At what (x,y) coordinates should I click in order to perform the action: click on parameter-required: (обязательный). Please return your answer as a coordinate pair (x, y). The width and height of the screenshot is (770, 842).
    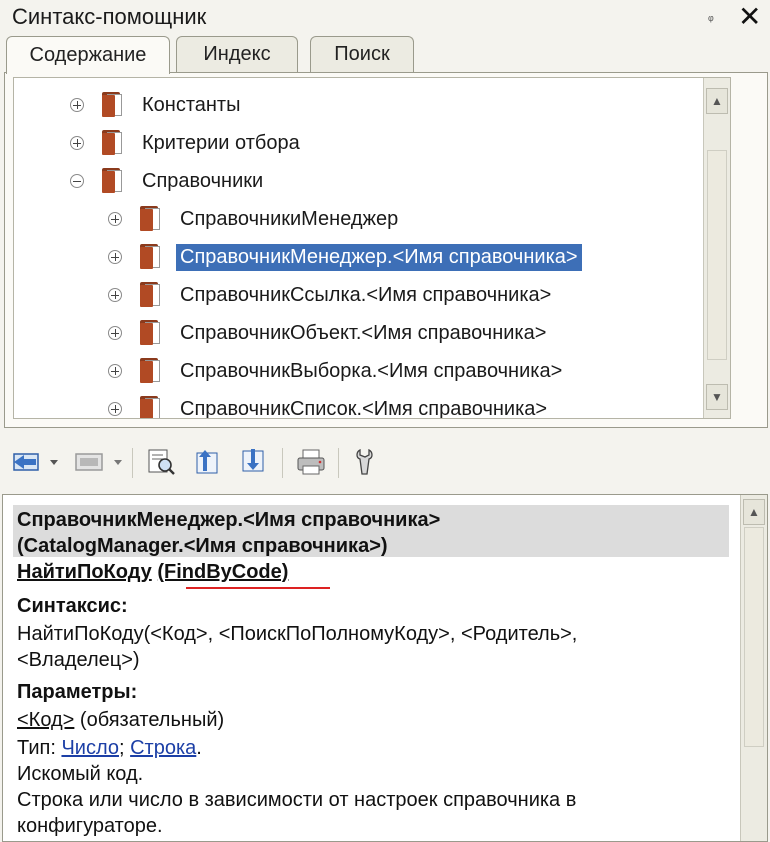
    Looking at the image, I should click on (149, 720).